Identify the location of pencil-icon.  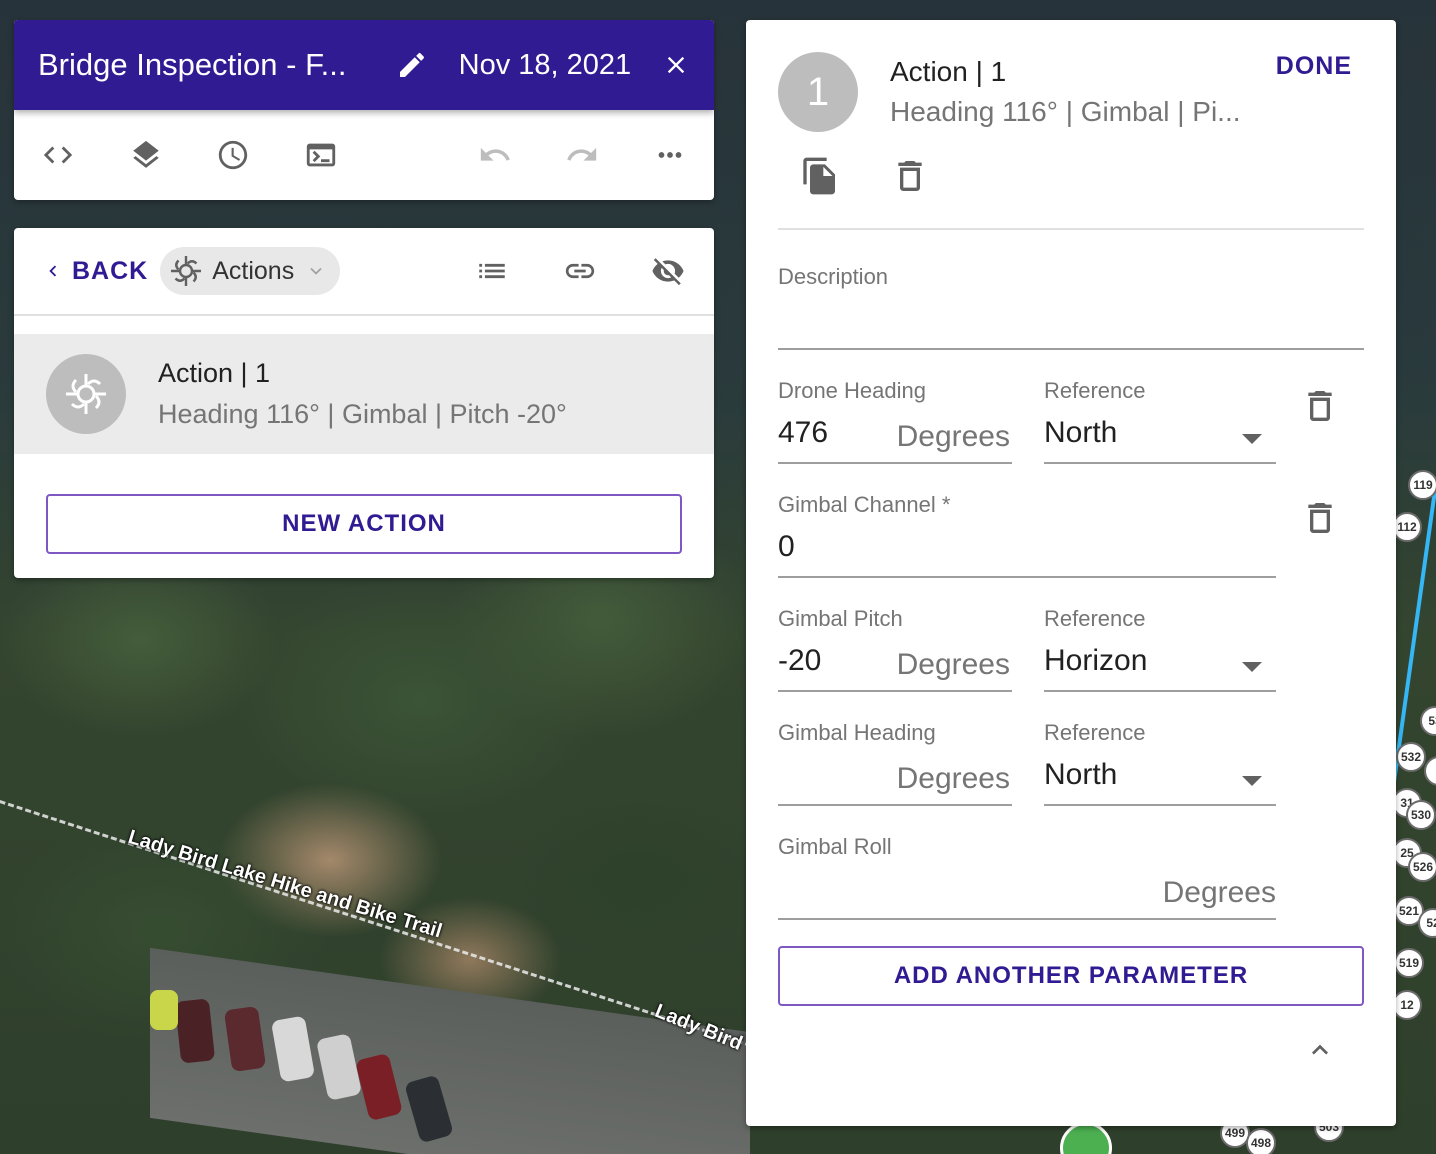
(412, 64).